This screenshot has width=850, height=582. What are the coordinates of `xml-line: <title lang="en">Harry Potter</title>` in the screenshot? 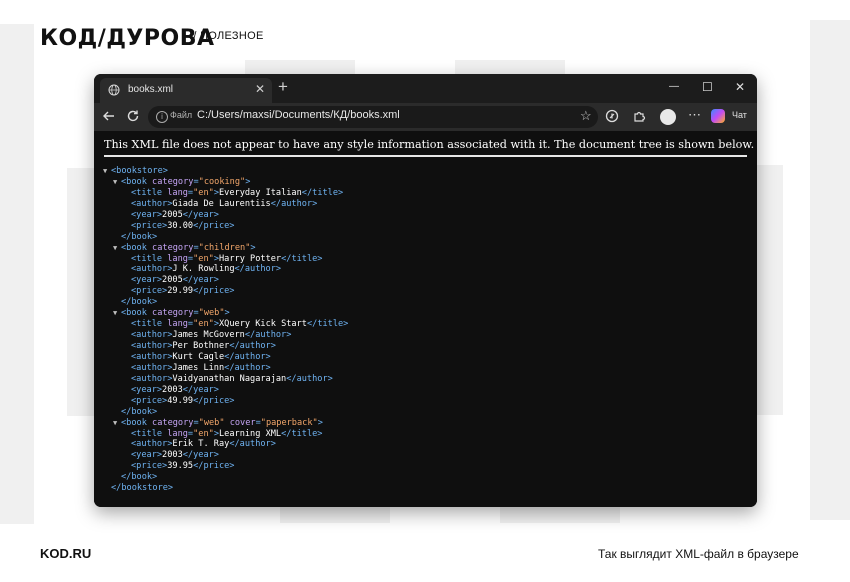 It's located at (225, 259).